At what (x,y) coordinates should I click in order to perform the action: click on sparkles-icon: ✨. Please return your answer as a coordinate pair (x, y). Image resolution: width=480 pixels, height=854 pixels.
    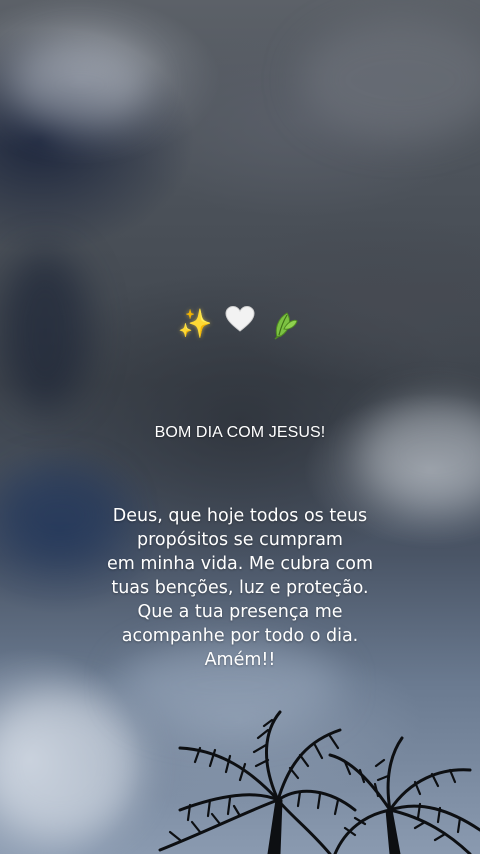
    Looking at the image, I should click on (195, 323).